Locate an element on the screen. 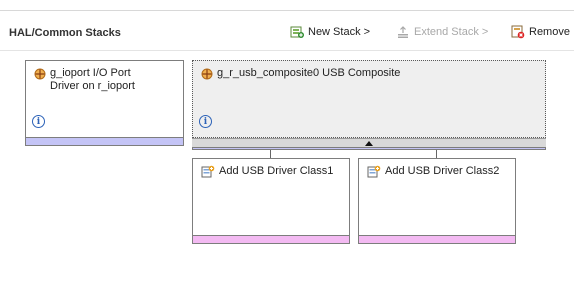  top-divider is located at coordinates (287, 10).